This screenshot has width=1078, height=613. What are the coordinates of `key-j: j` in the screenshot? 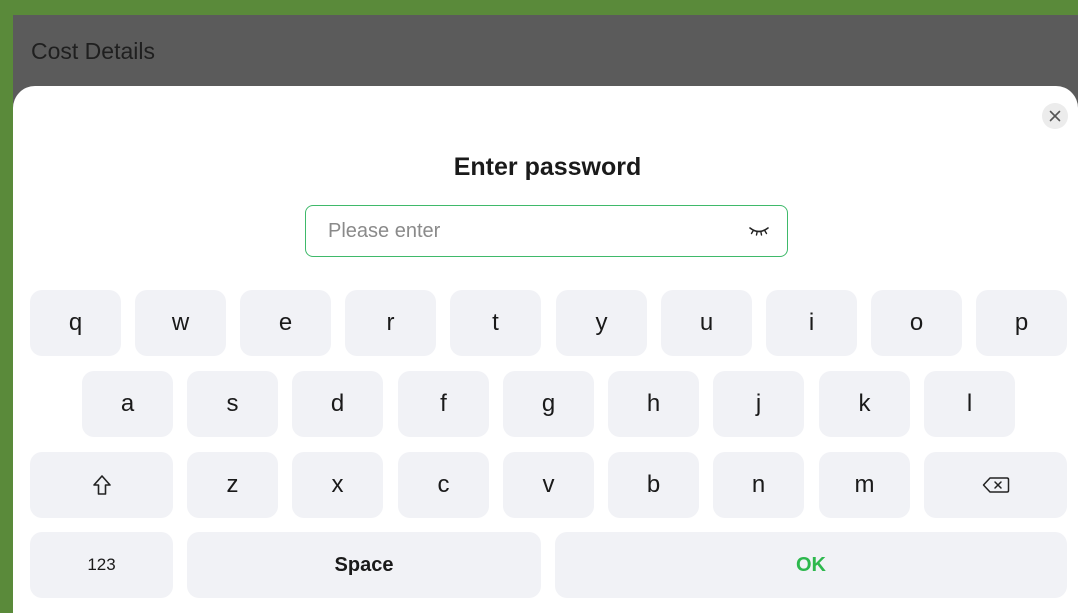 It's located at (758, 404).